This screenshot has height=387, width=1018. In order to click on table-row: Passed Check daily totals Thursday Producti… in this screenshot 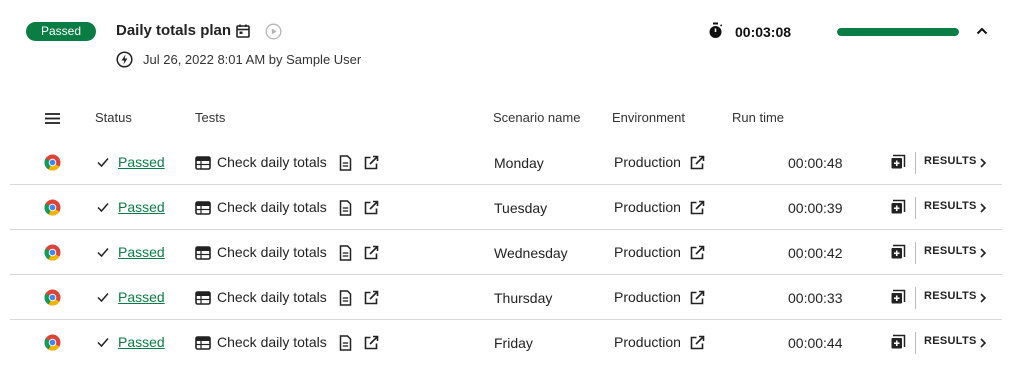, I will do `click(506, 297)`.